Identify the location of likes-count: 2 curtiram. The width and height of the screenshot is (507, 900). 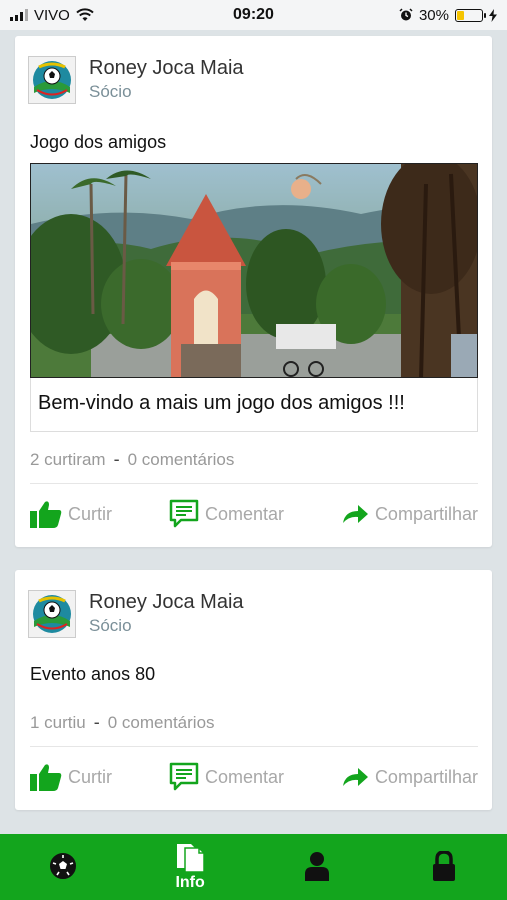
(68, 460).